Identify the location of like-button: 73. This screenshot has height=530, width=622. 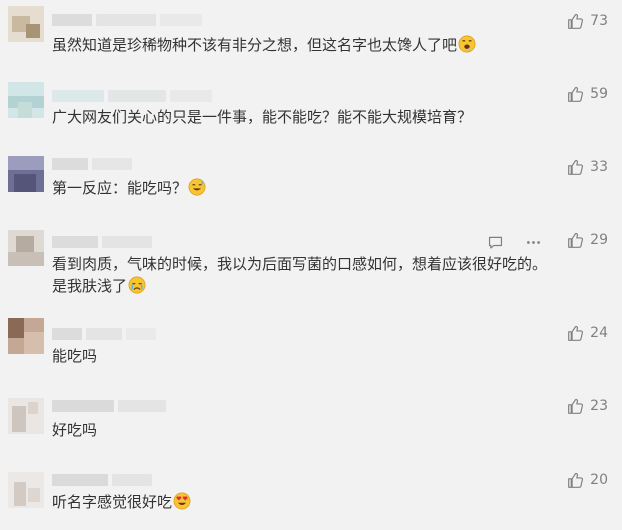
(587, 21).